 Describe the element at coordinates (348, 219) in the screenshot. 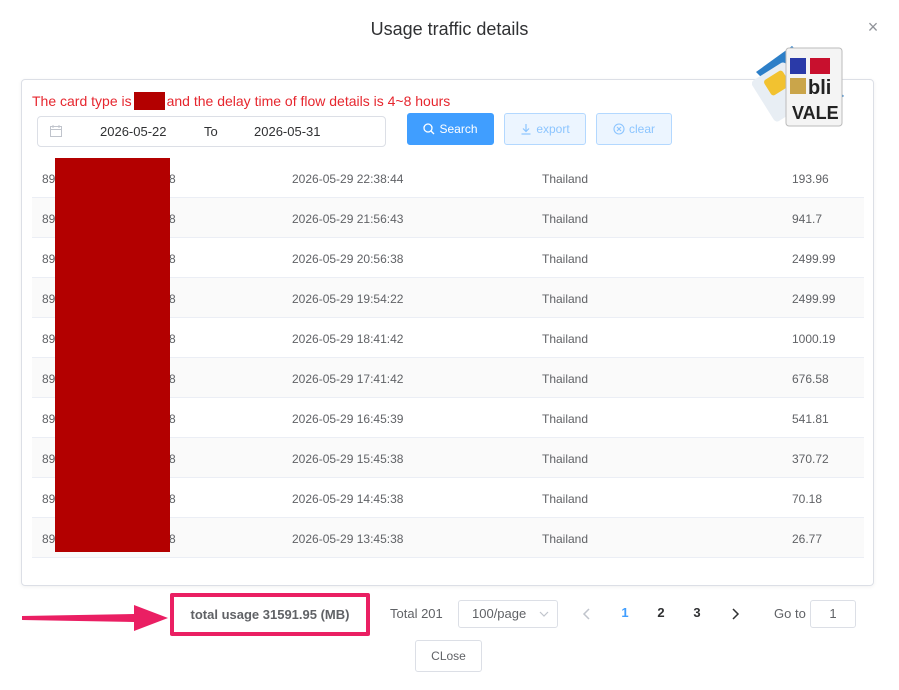

I see `timestamp-cell: 2026-05-29 21:56:43` at that location.